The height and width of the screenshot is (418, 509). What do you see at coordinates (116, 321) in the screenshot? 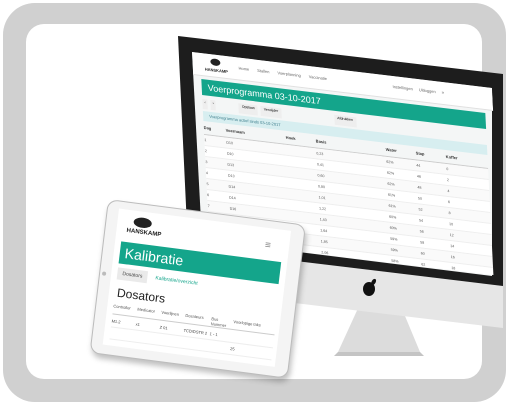
I see `tablet-table-cell: M1.2` at bounding box center [116, 321].